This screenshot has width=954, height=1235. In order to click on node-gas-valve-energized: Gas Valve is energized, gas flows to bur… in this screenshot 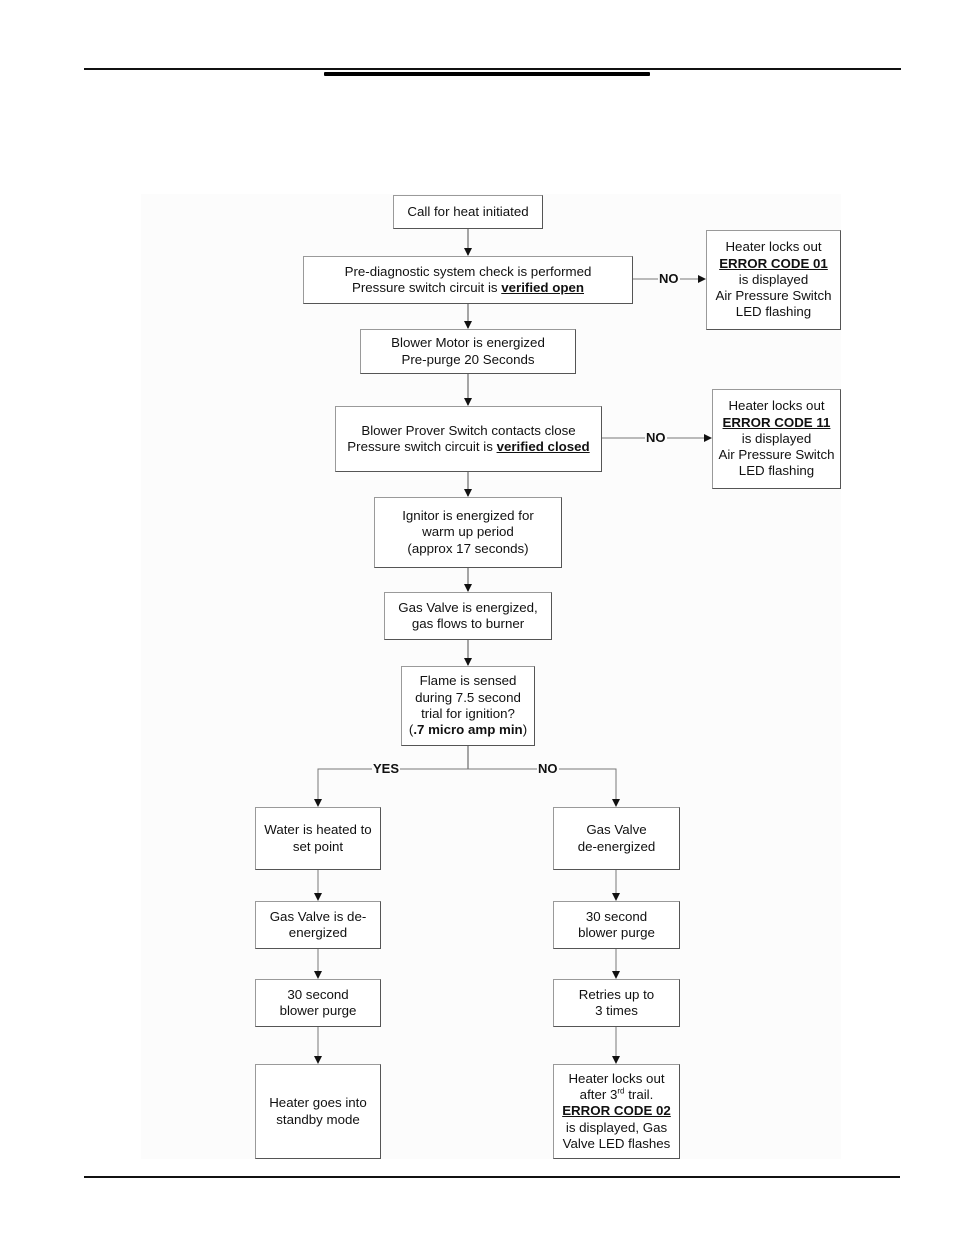, I will do `click(468, 616)`.